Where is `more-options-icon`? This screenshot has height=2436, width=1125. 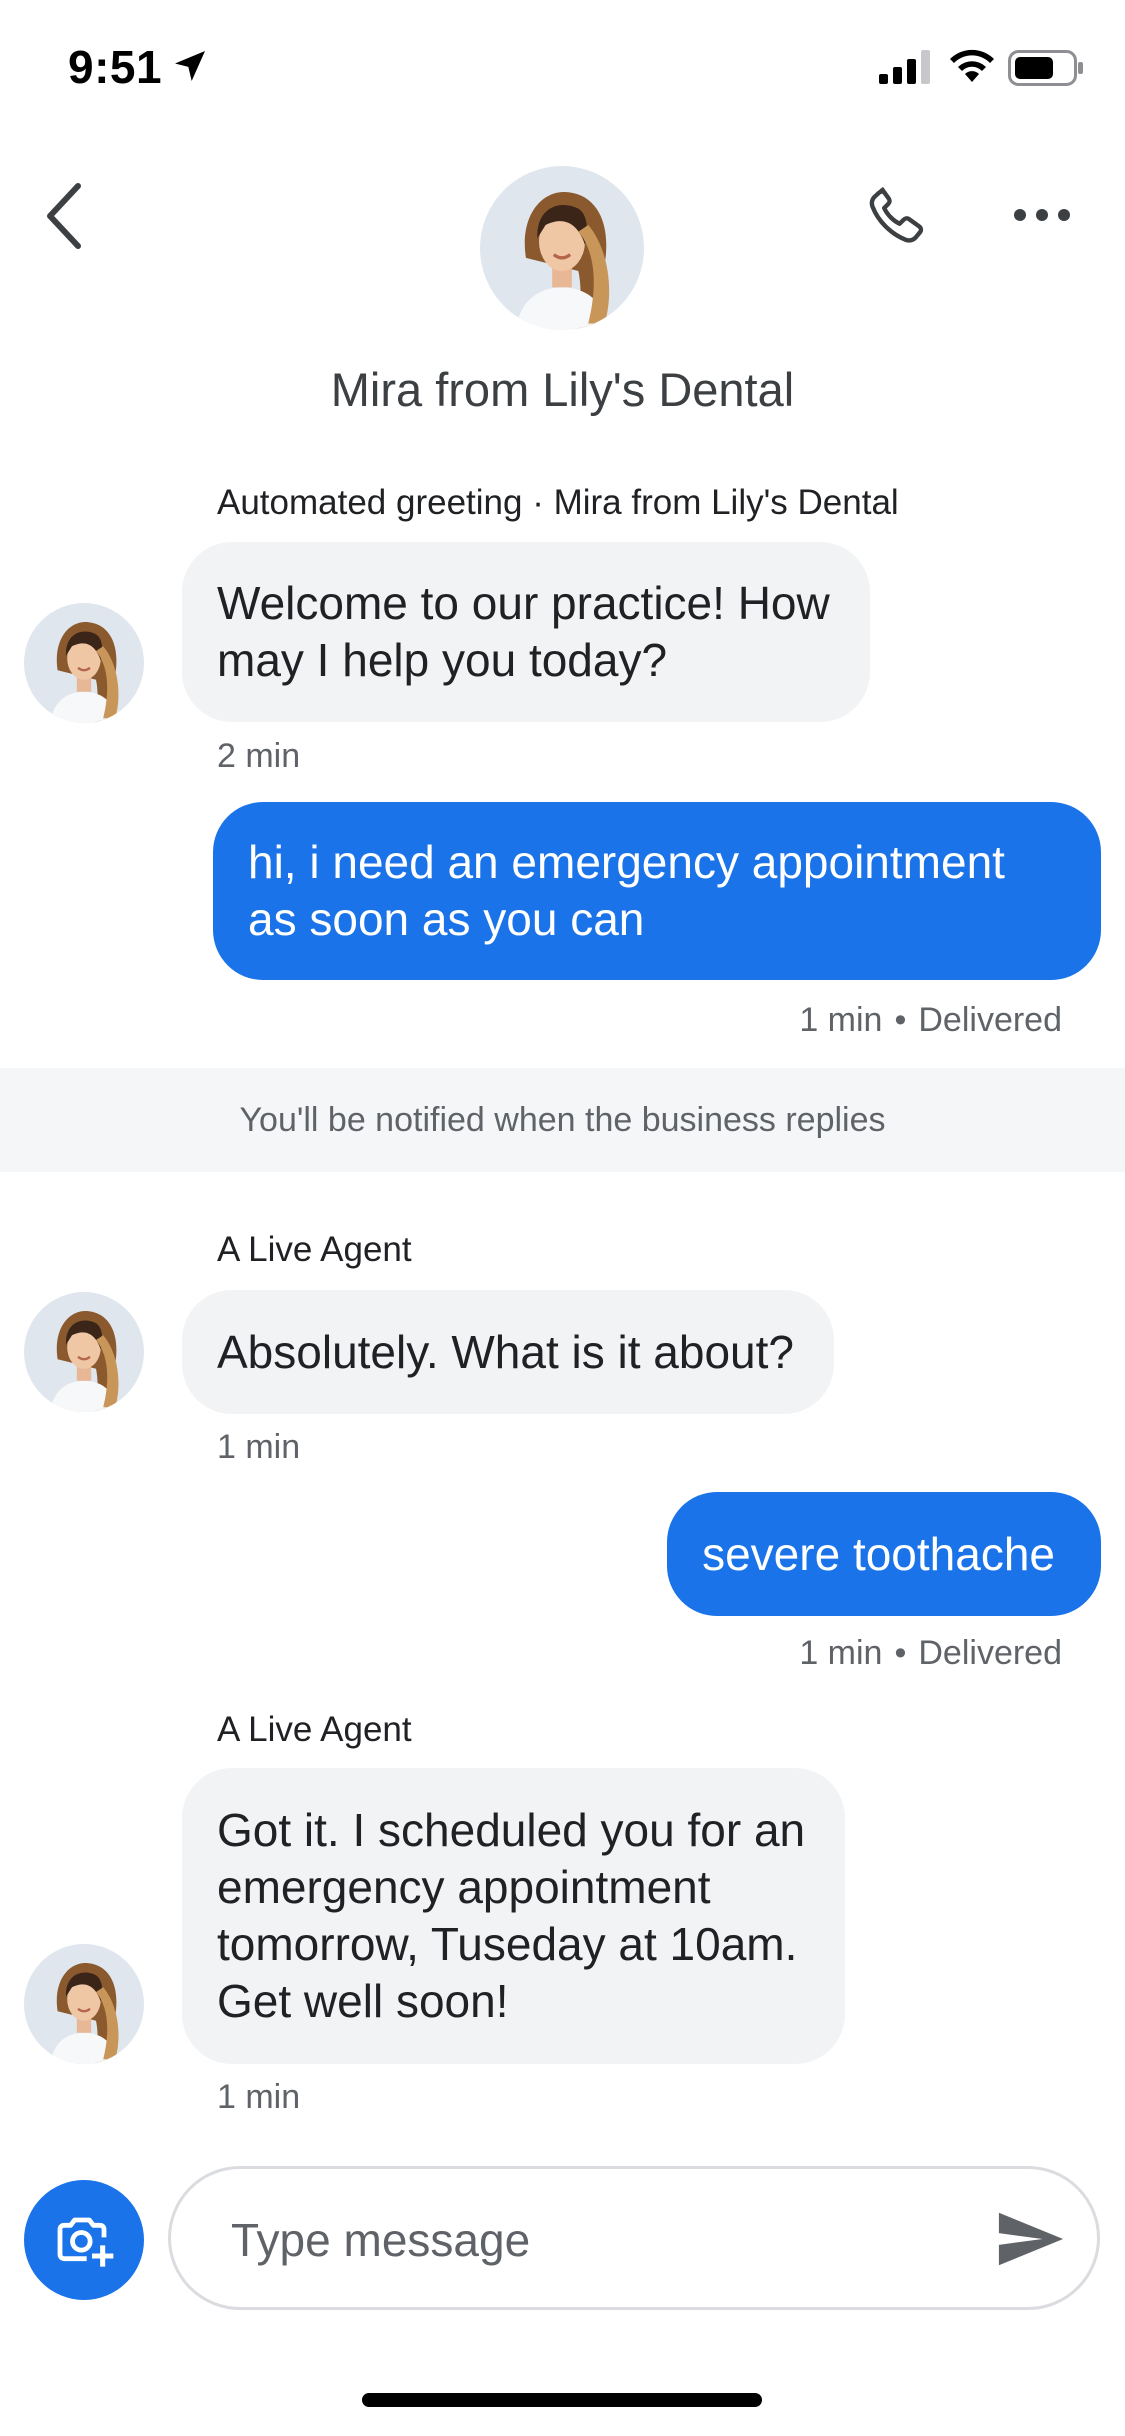
more-options-icon is located at coordinates (1042, 215).